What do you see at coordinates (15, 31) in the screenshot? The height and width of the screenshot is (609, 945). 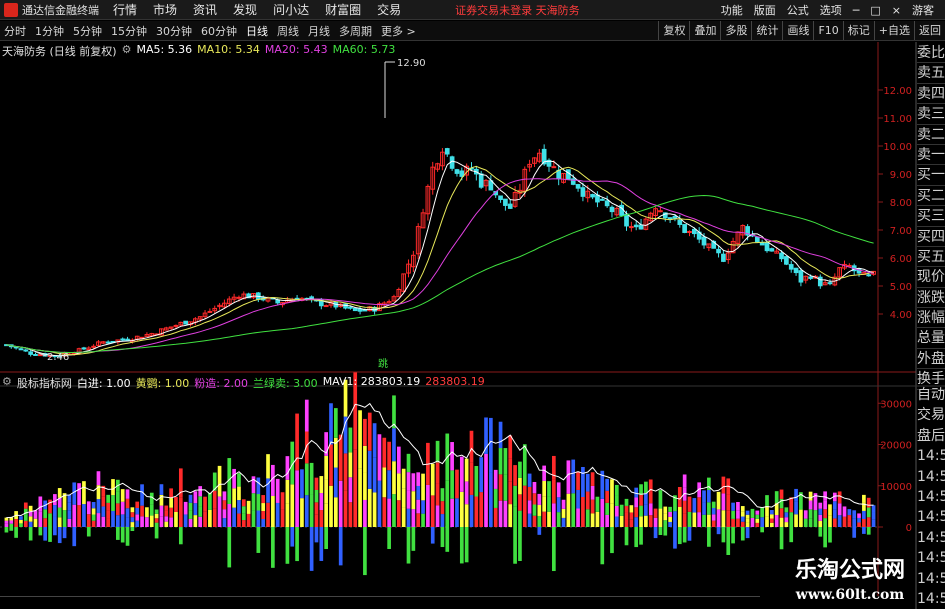 I see `period-intraday: 分时` at bounding box center [15, 31].